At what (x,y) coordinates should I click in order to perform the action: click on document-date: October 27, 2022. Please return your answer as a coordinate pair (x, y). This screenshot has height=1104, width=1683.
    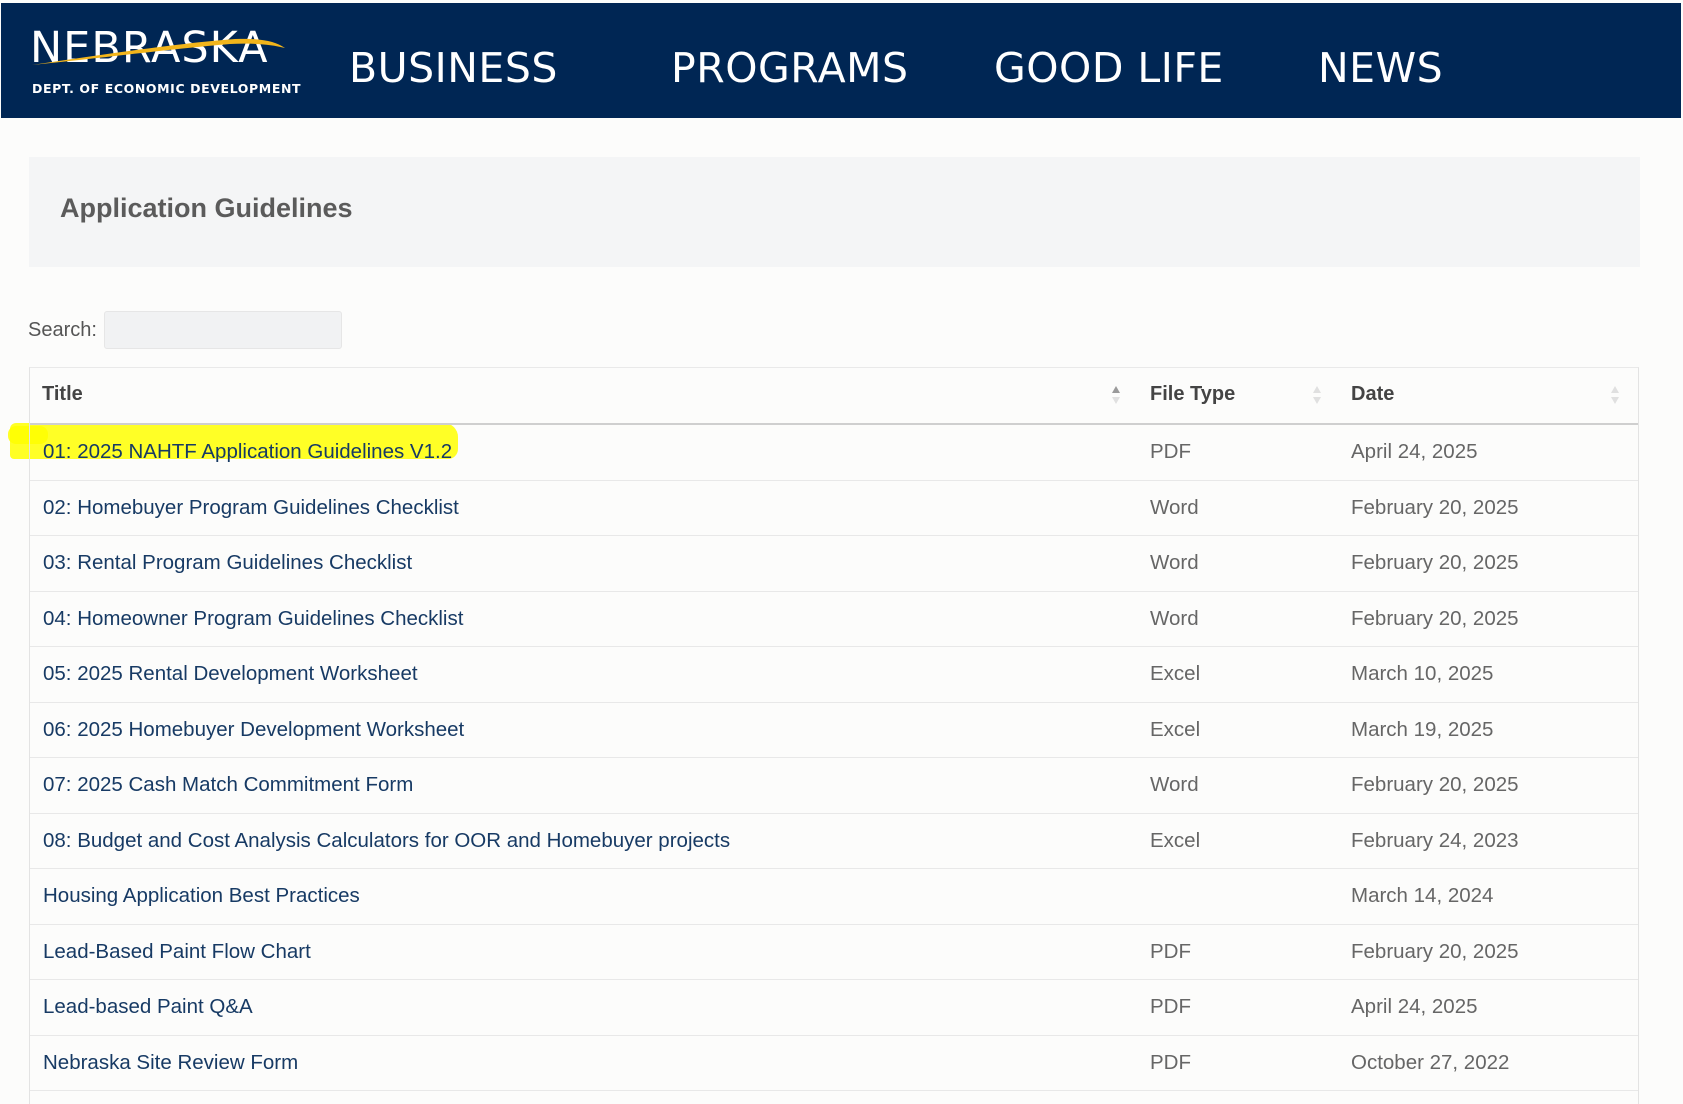
    Looking at the image, I should click on (1430, 1062).